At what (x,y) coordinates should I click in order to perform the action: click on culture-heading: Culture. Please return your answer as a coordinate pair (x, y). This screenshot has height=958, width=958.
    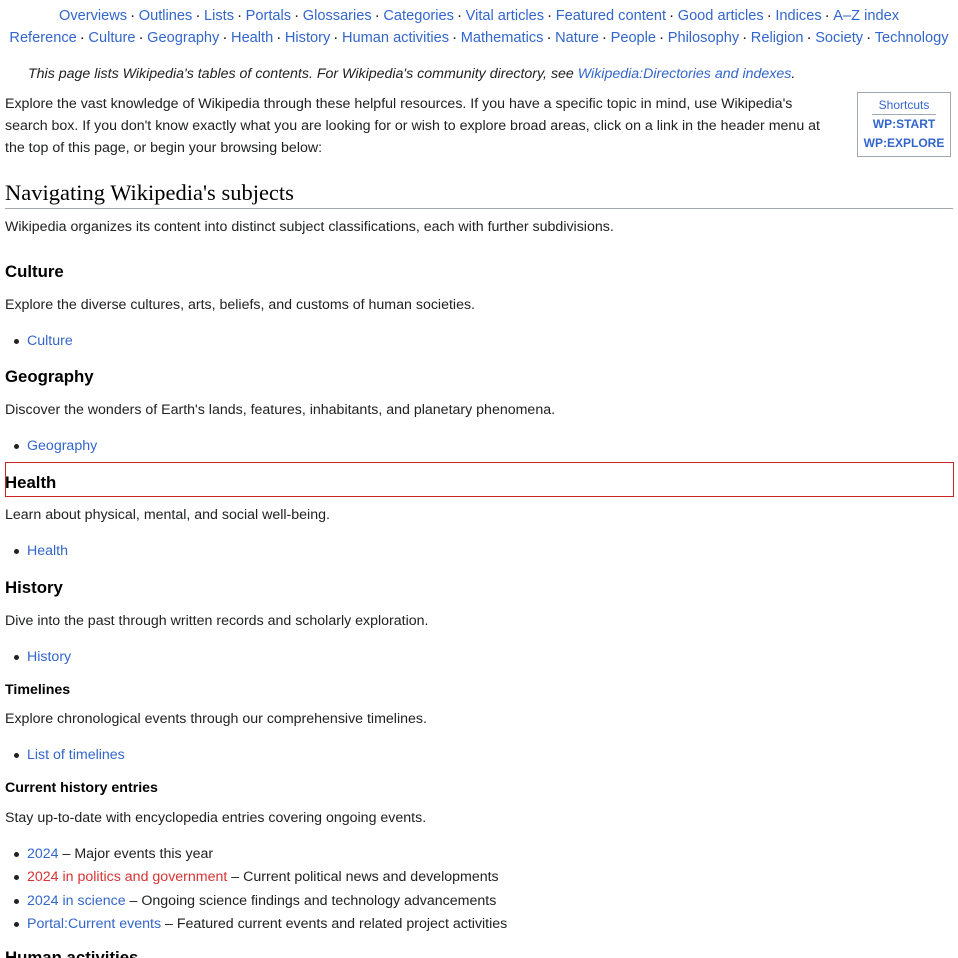
    Looking at the image, I should click on (34, 271).